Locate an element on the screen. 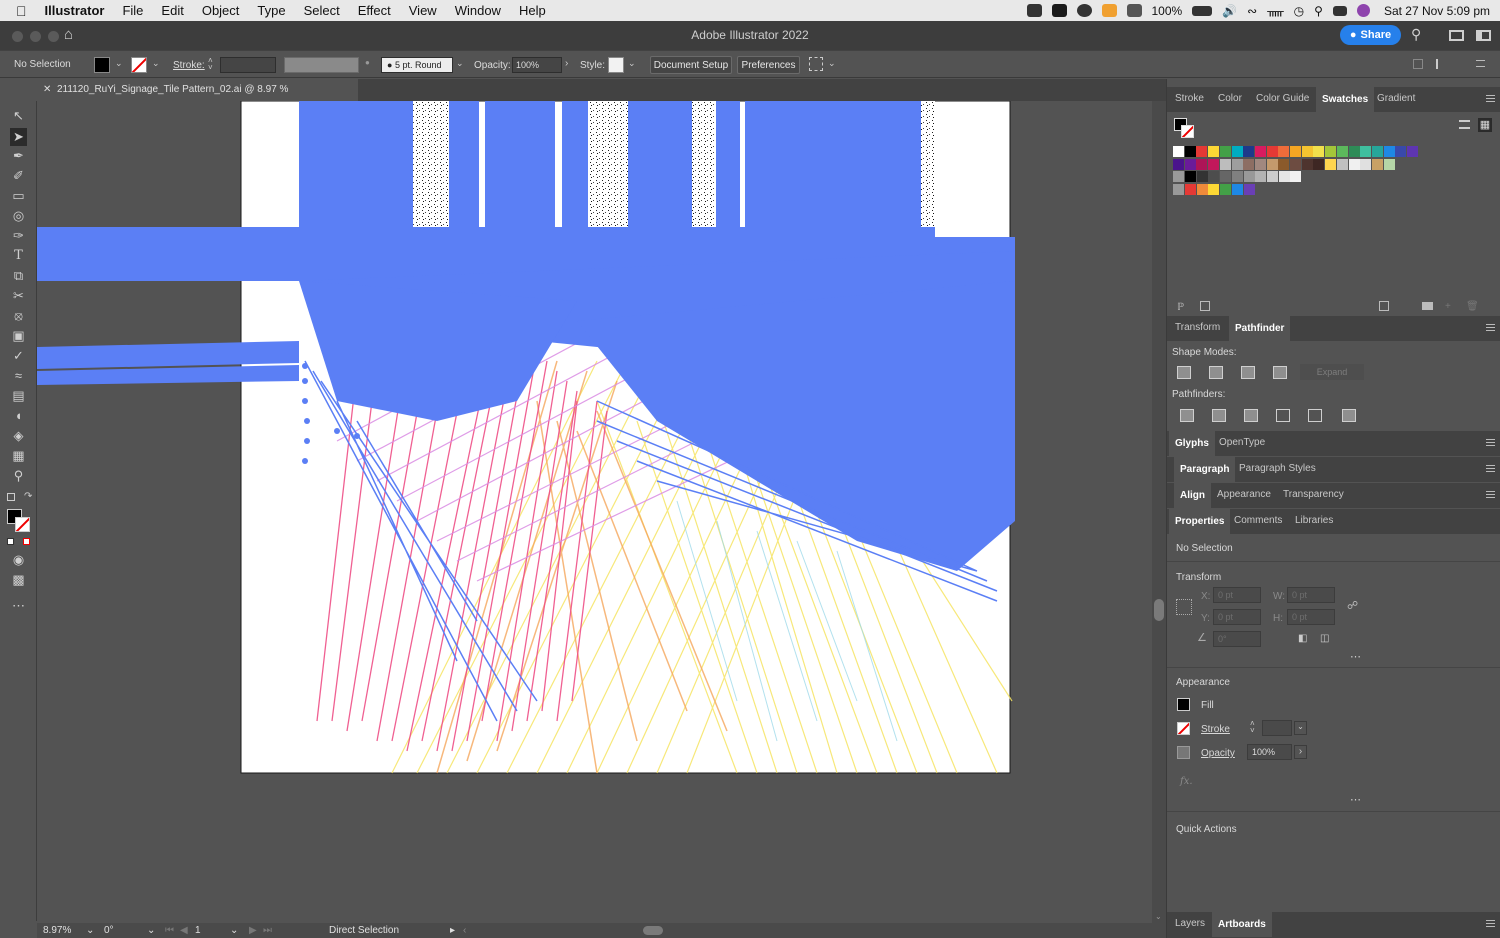  menu-type: Type is located at coordinates (271, 10).